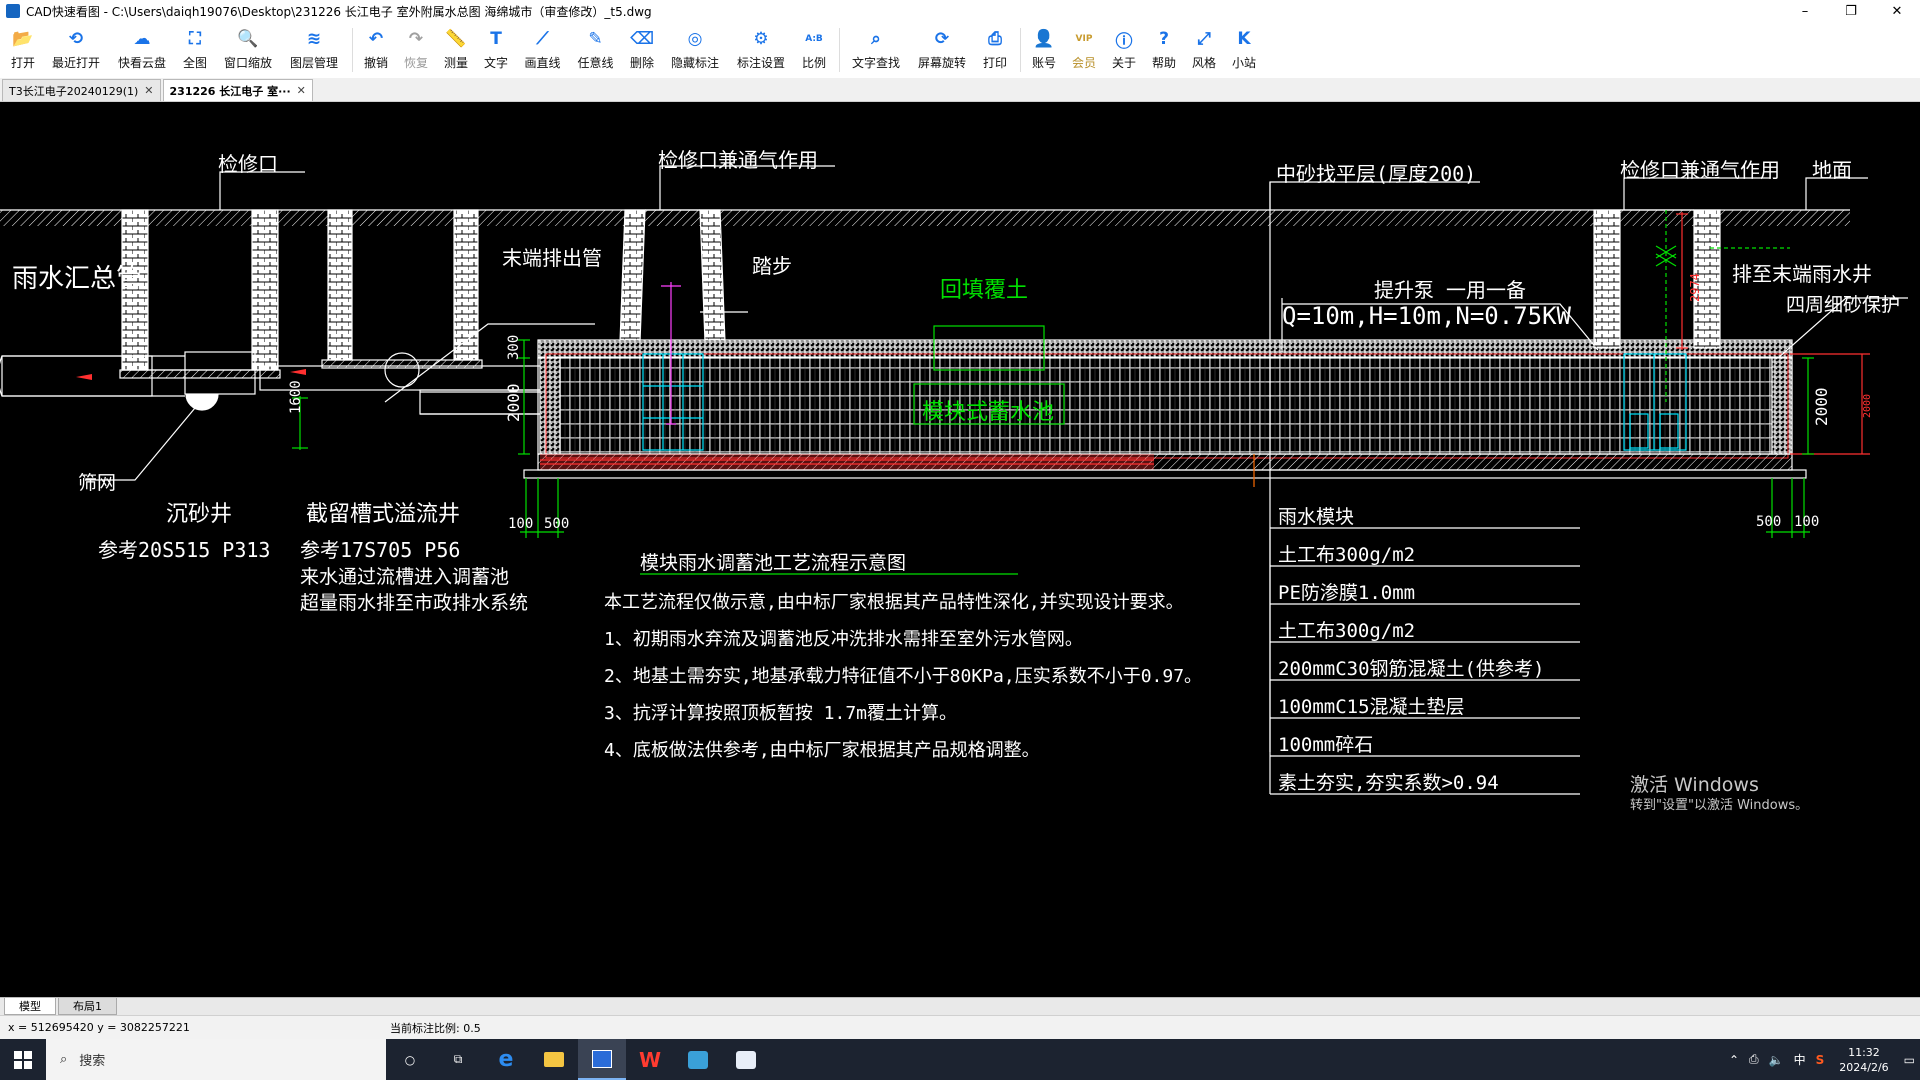 This screenshot has width=1920, height=1080. What do you see at coordinates (496, 50) in the screenshot?
I see `toolbar-button-text: T 文字` at bounding box center [496, 50].